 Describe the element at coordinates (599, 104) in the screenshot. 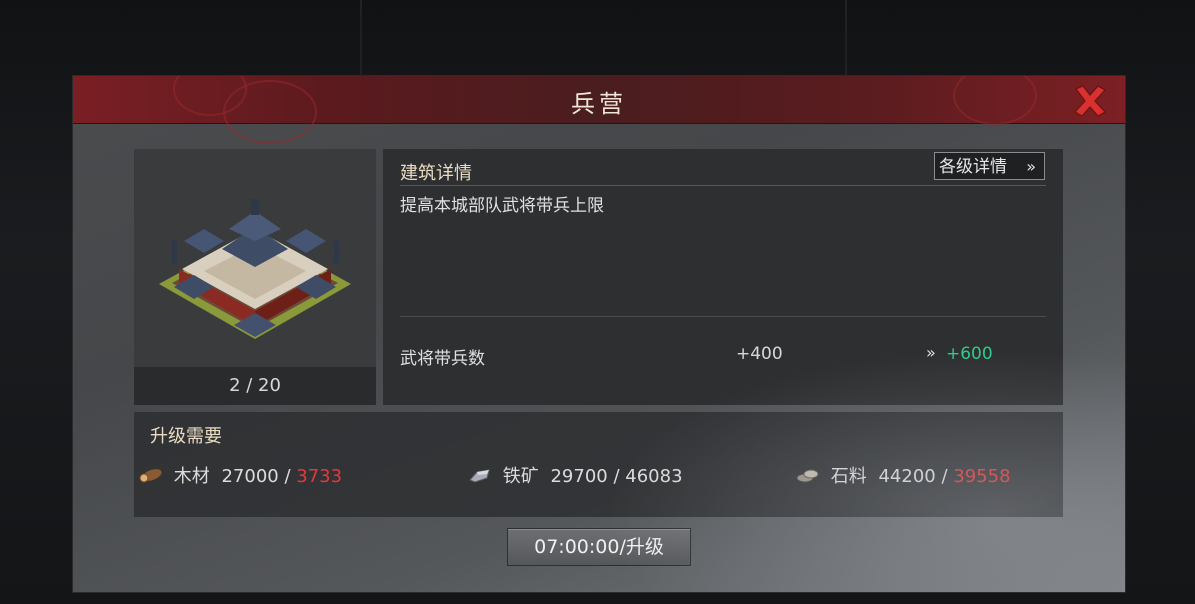

I see `dialog-title: 兵营` at that location.